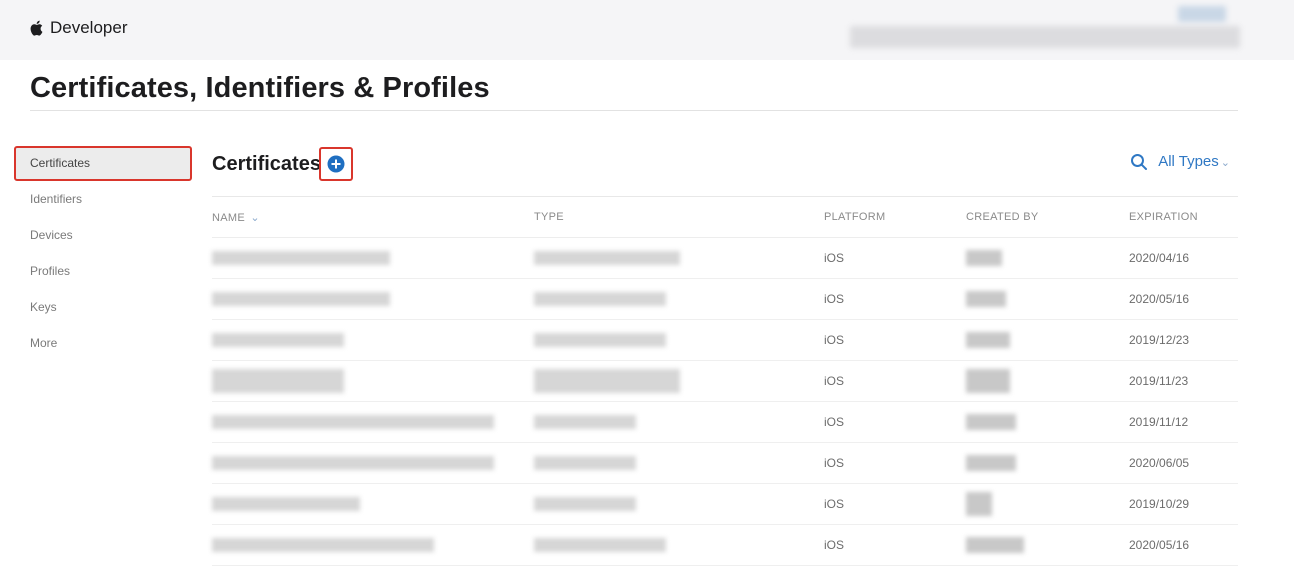 This screenshot has height=566, width=1294. I want to click on column-header-name: NAME ⌄, so click(373, 217).